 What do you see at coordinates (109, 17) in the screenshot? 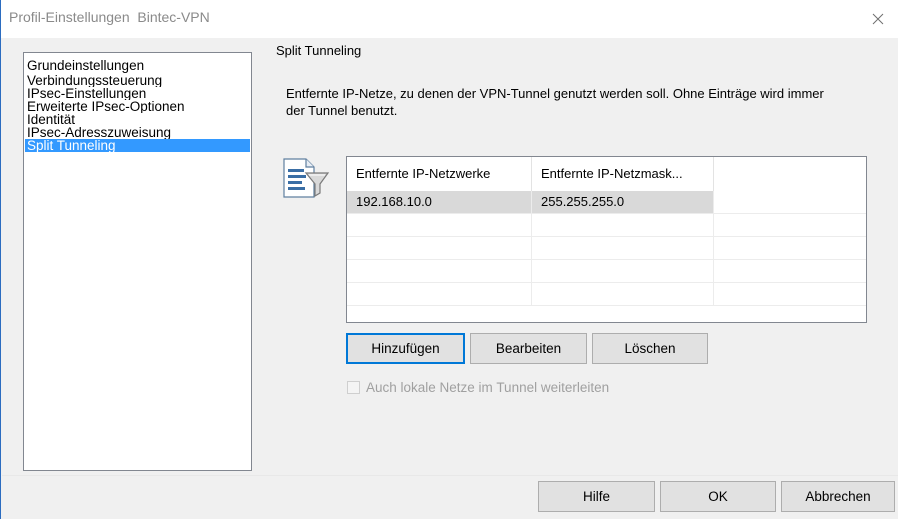
I see `window-title: Profil-Einstellungen Bintec-VPN` at bounding box center [109, 17].